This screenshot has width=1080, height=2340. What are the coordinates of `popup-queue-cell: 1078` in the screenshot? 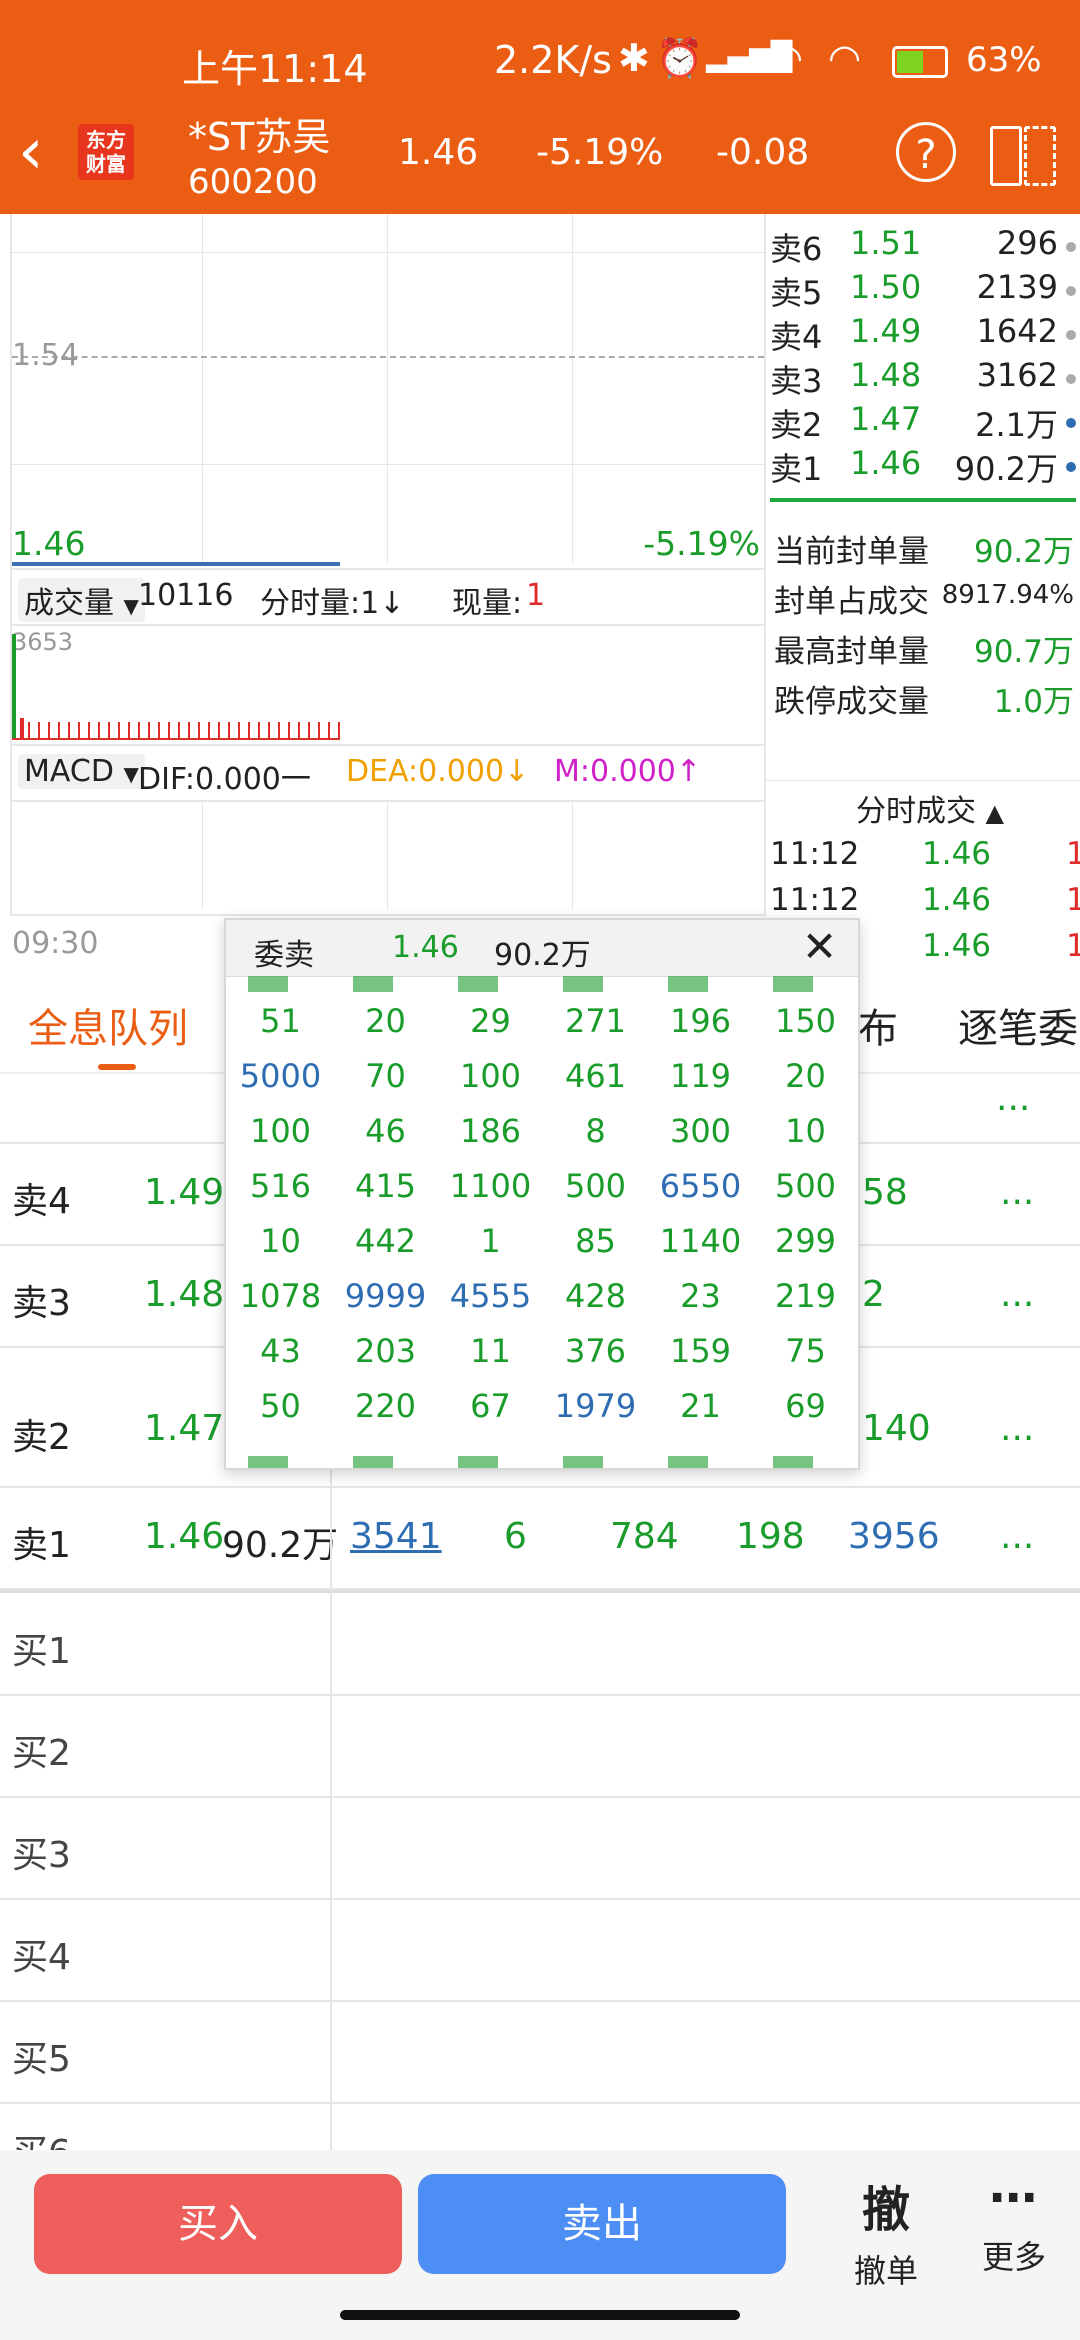 It's located at (280, 1296).